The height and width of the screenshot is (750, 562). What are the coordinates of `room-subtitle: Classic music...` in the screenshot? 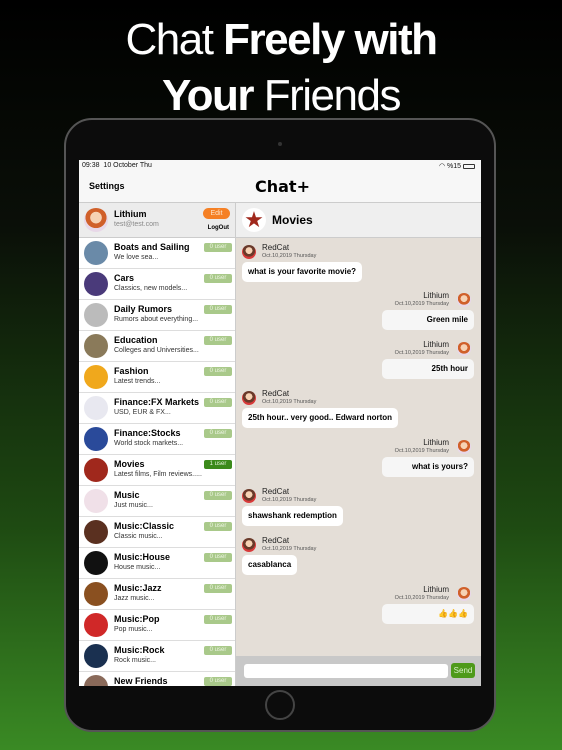 It's located at (138, 536).